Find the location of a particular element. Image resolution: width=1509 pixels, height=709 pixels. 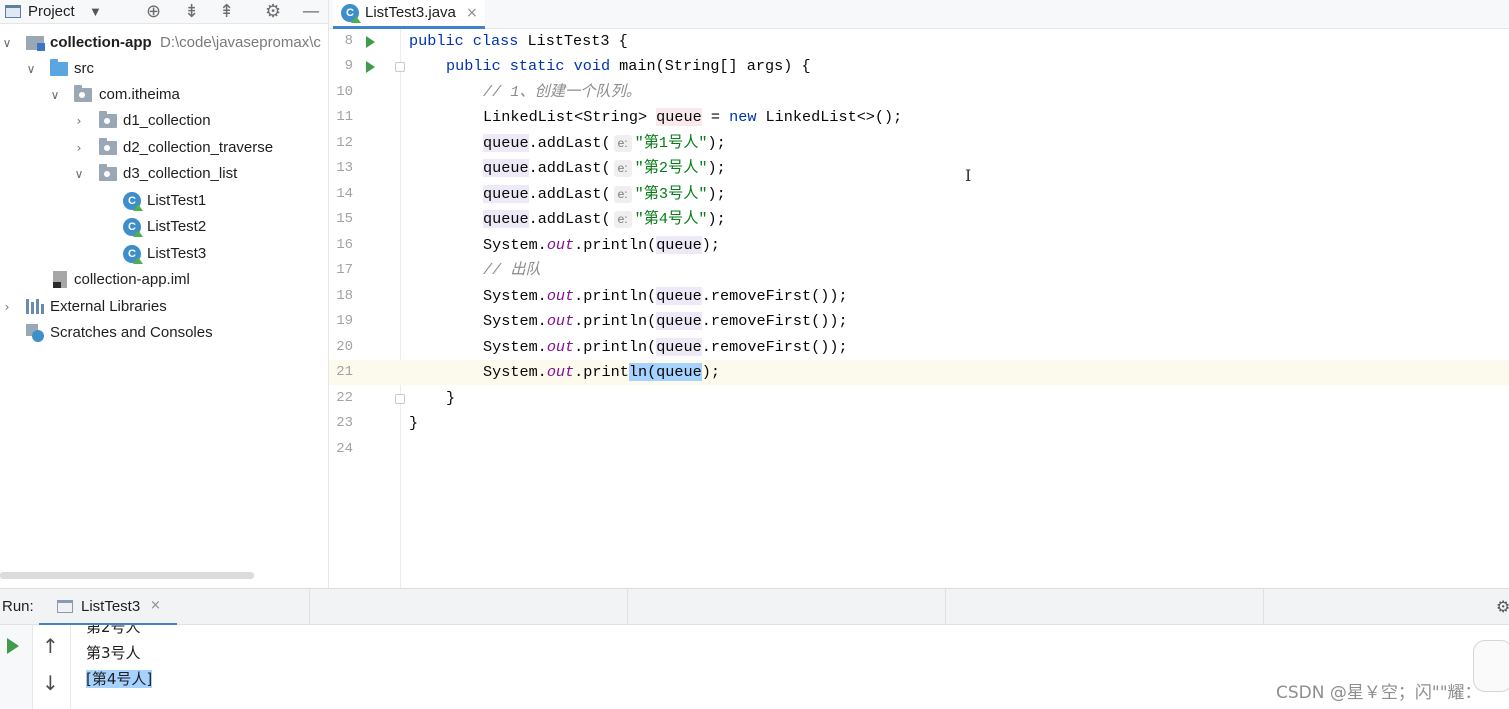

text-selection: ln(queue is located at coordinates (665, 372).